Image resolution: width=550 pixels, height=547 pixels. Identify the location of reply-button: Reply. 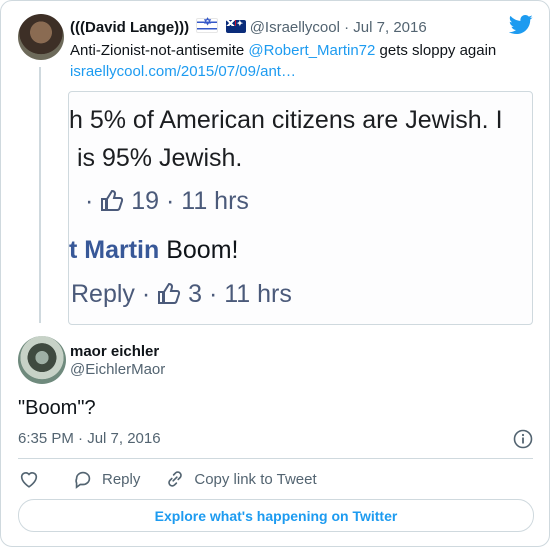
(106, 479).